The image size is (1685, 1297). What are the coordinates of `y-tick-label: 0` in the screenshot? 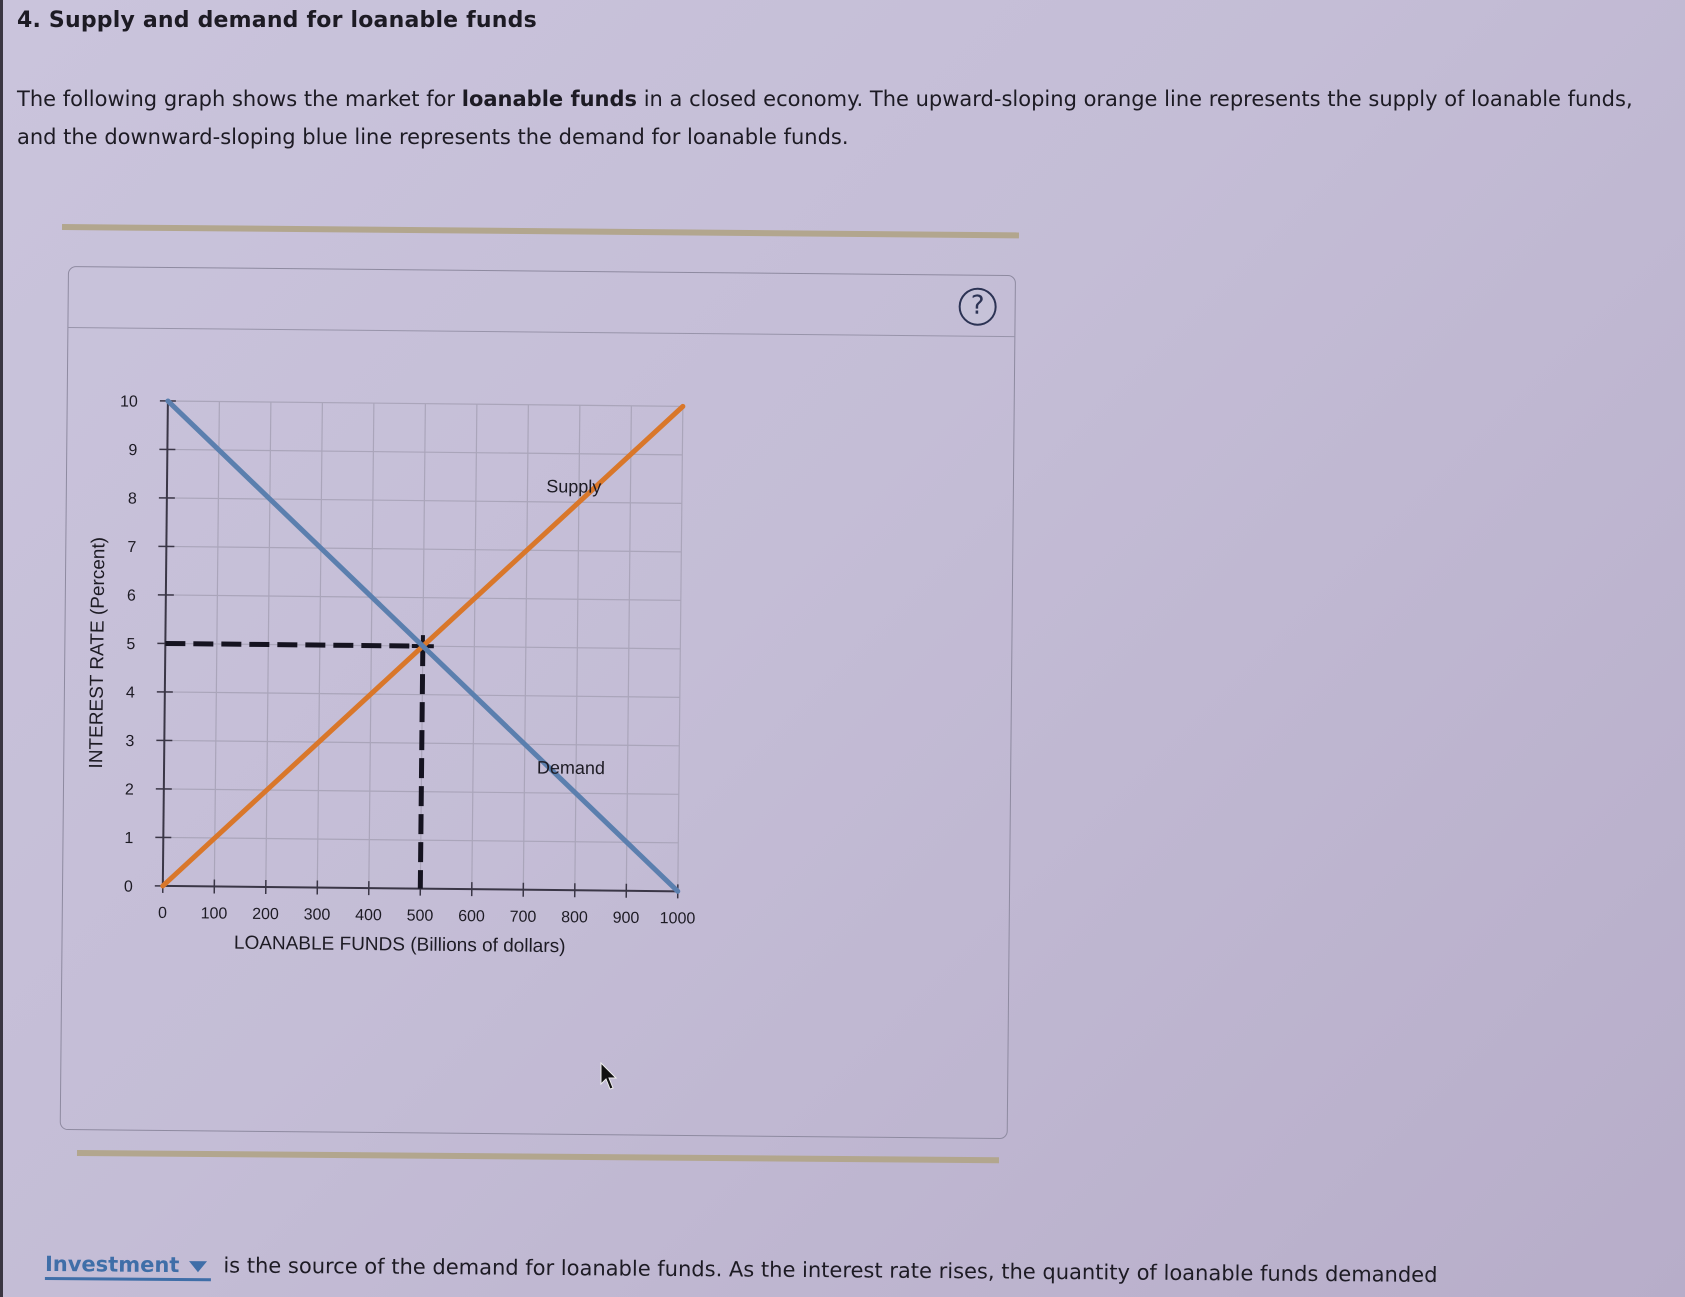 It's located at (128, 887).